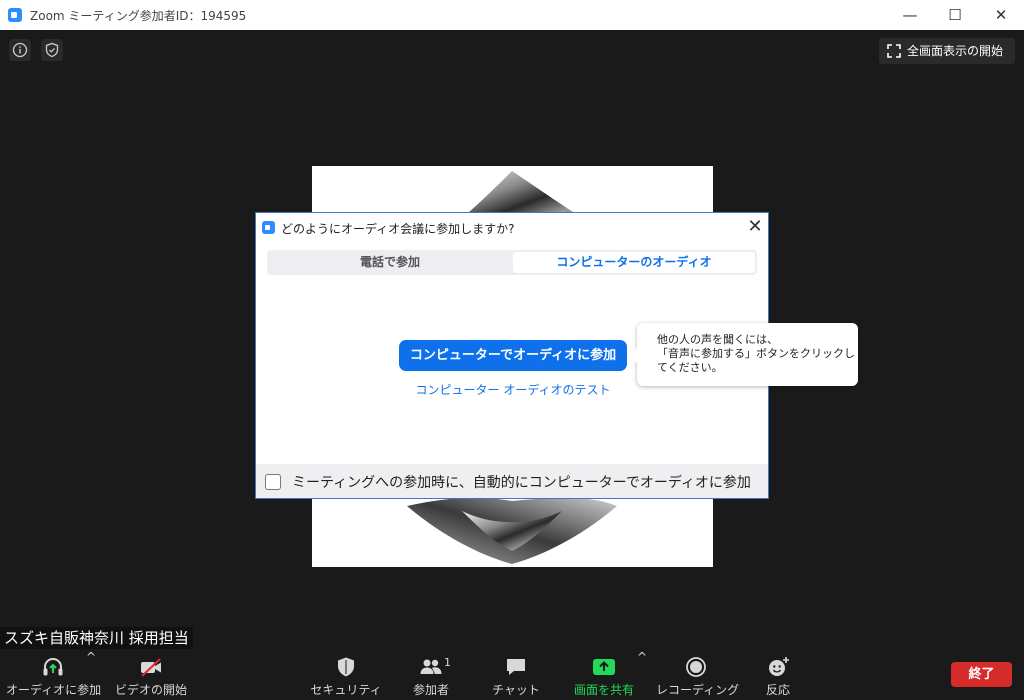 The width and height of the screenshot is (1024, 700). Describe the element at coordinates (777, 690) in the screenshot. I see `reactions-label: 反応` at that location.